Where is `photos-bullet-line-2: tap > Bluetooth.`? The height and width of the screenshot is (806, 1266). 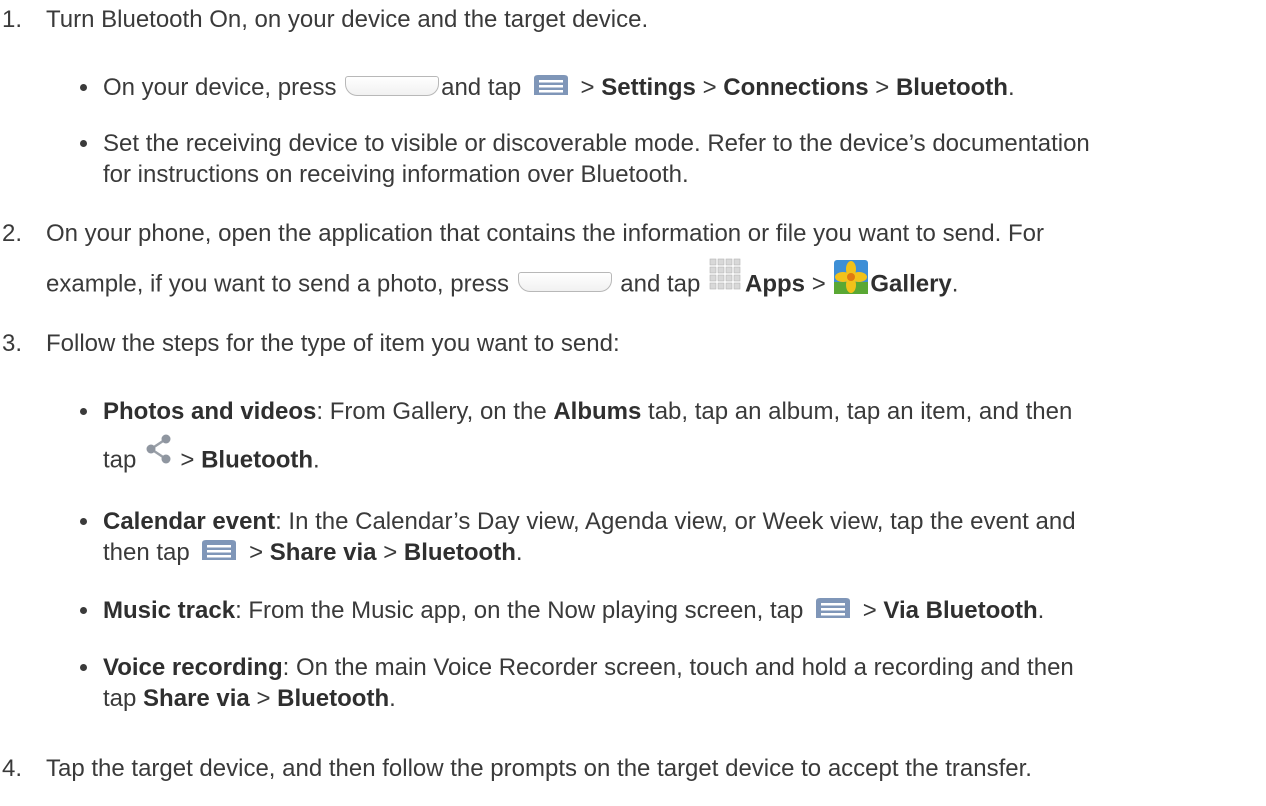
photos-bullet-line-2: tap > Bluetooth. is located at coordinates (211, 454).